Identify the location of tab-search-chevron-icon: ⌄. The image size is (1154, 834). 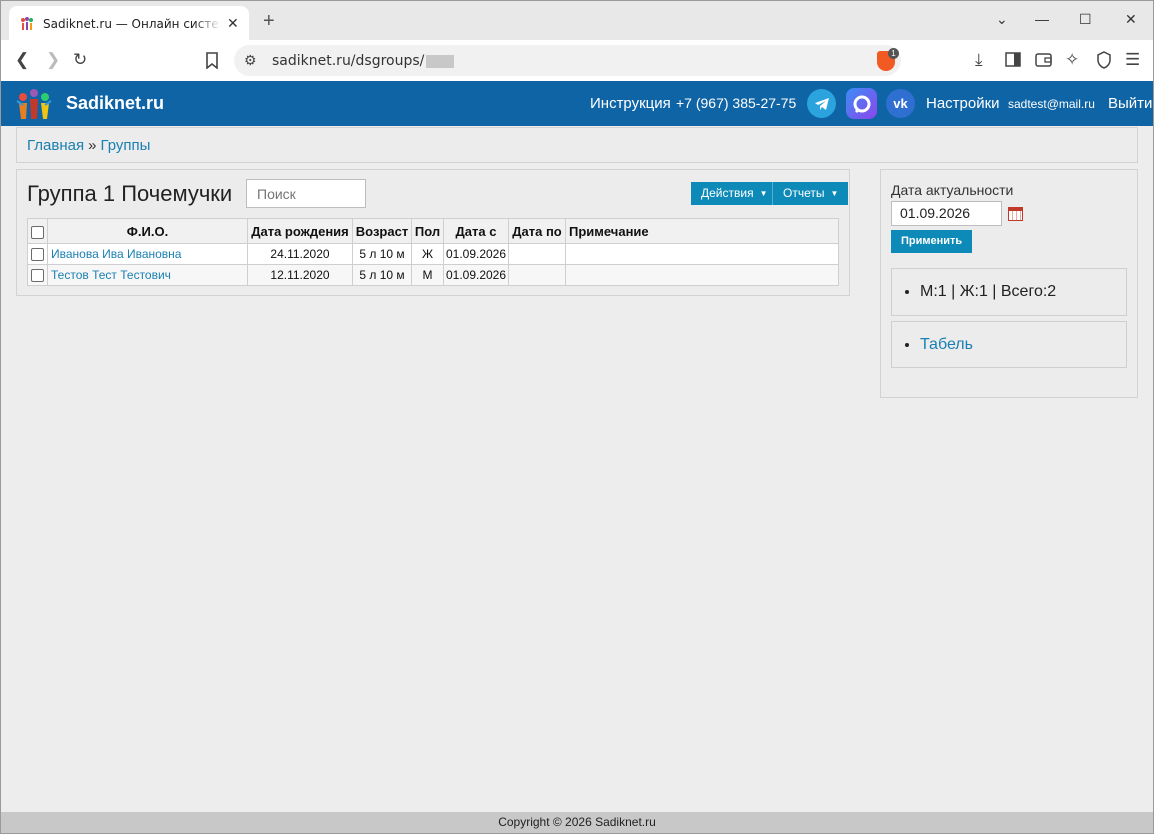
(1002, 19).